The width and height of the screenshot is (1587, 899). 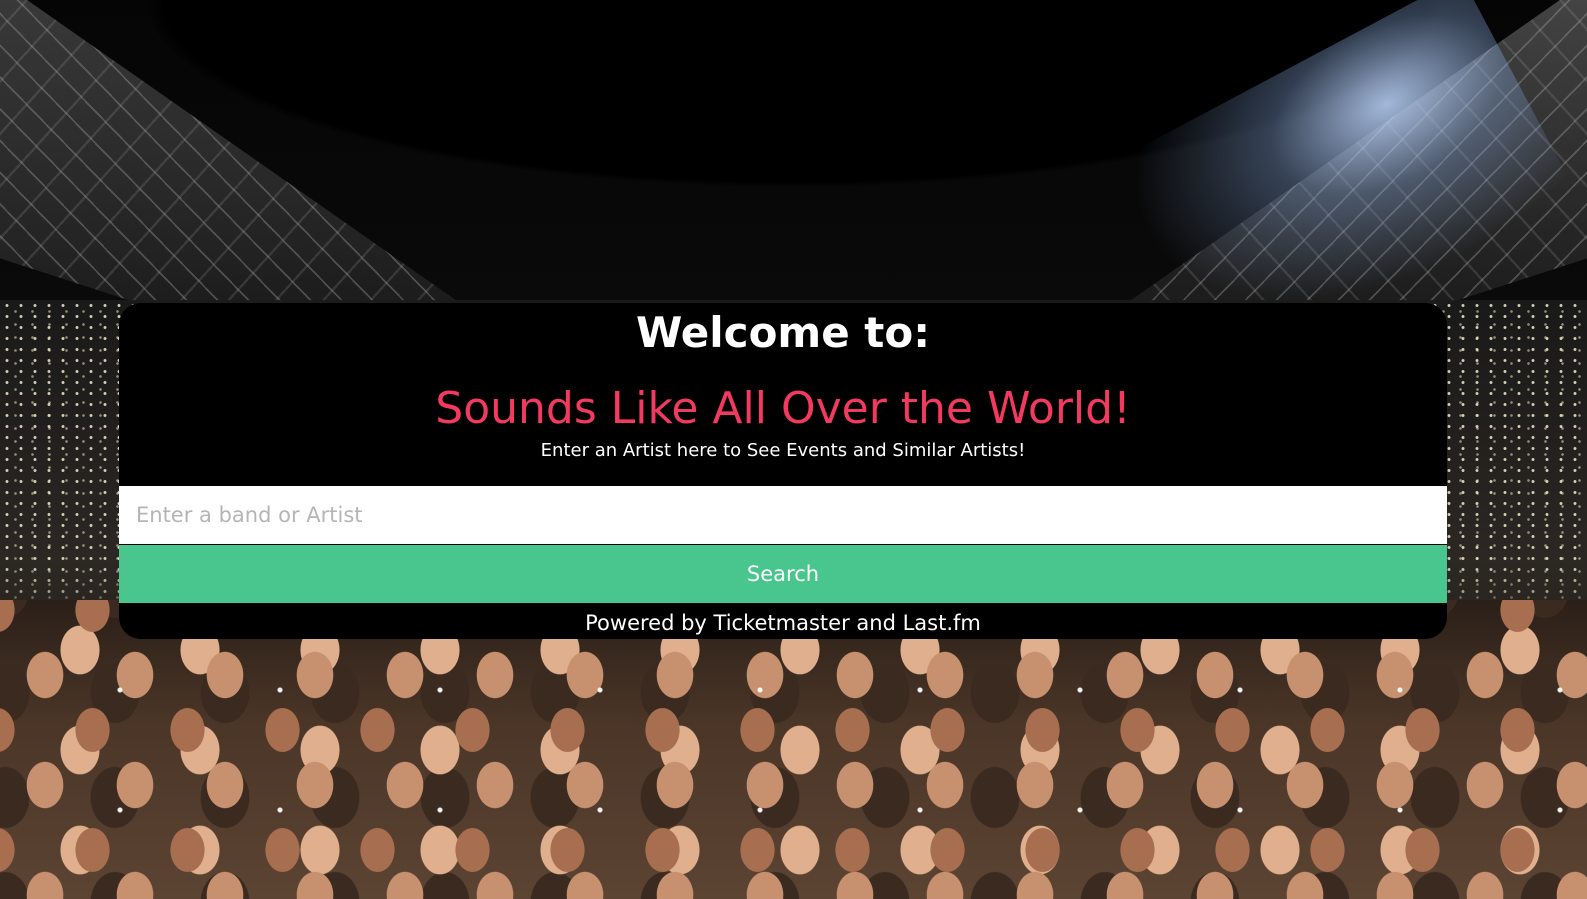 What do you see at coordinates (783, 623) in the screenshot?
I see `powered-by-text: Powered by Ticketmaster and Last.fm` at bounding box center [783, 623].